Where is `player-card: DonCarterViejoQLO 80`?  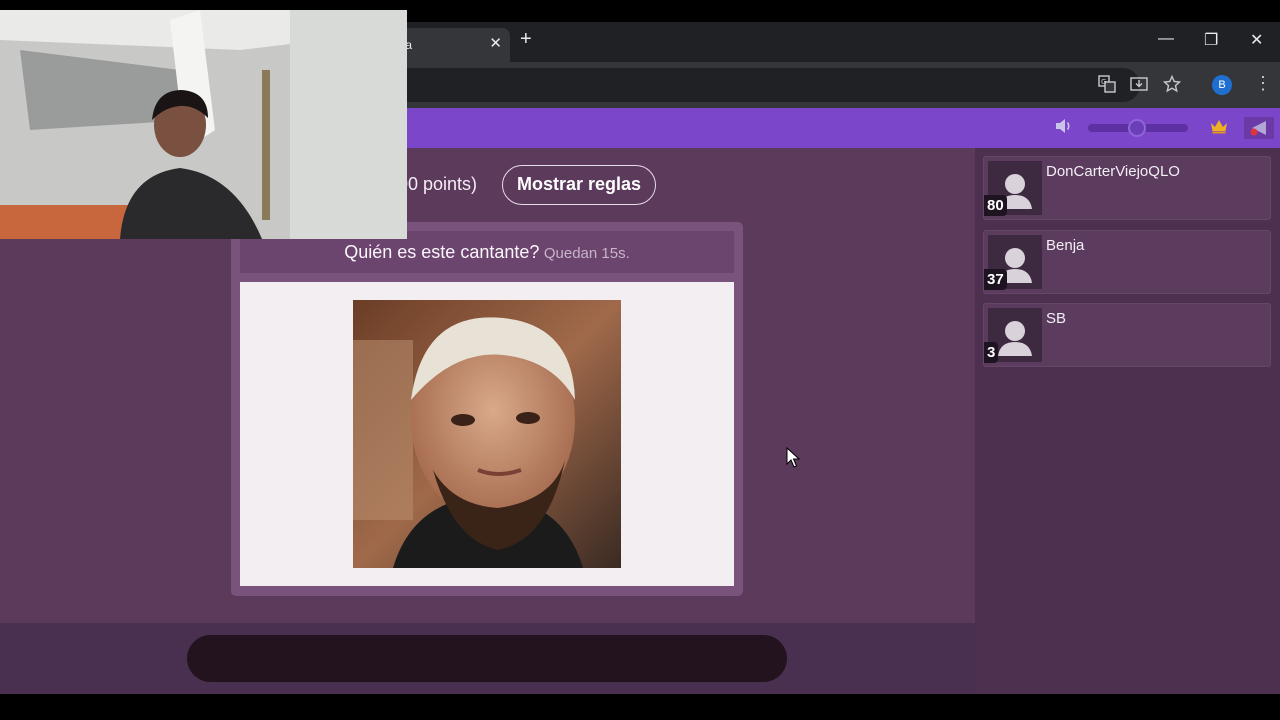 player-card: DonCarterViejoQLO 80 is located at coordinates (1127, 188).